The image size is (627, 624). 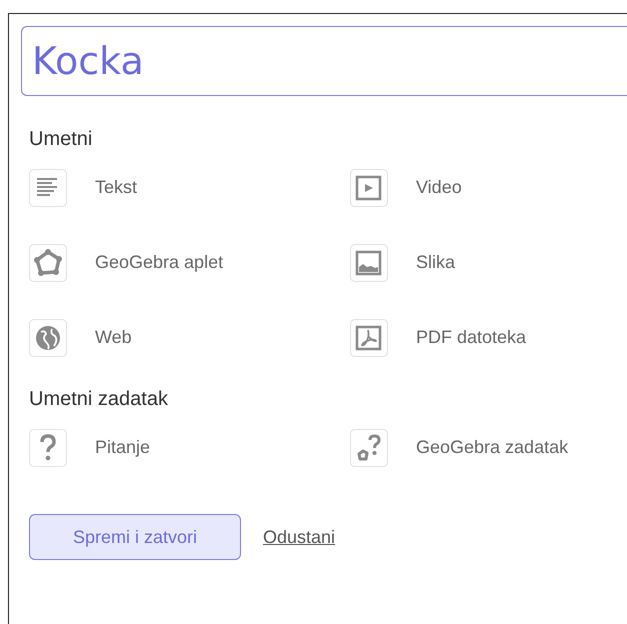 I want to click on section-heading: Umetni zadatak, so click(x=99, y=399).